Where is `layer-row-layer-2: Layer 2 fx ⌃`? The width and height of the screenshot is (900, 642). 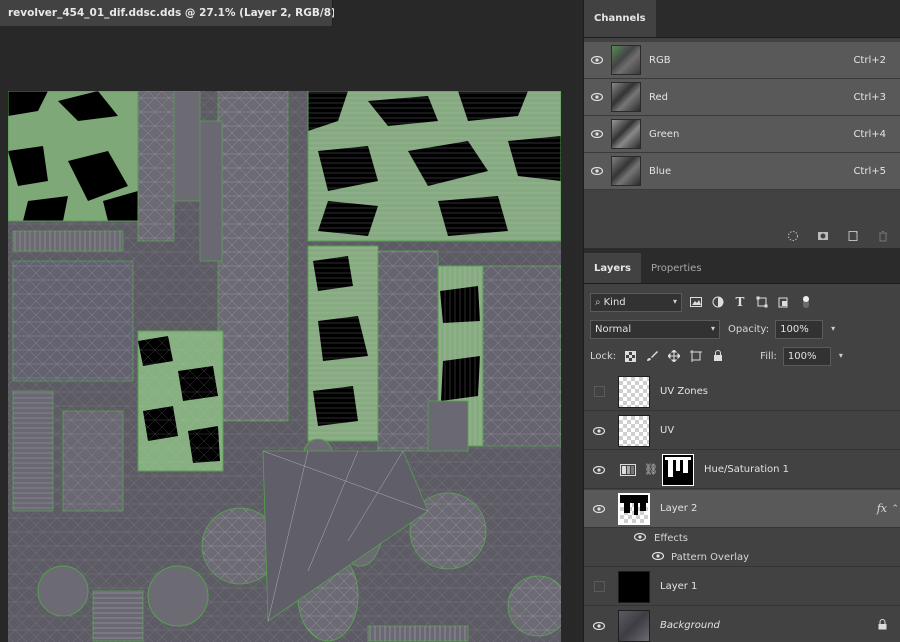
layer-row-layer-2: Layer 2 fx ⌃ is located at coordinates (742, 509).